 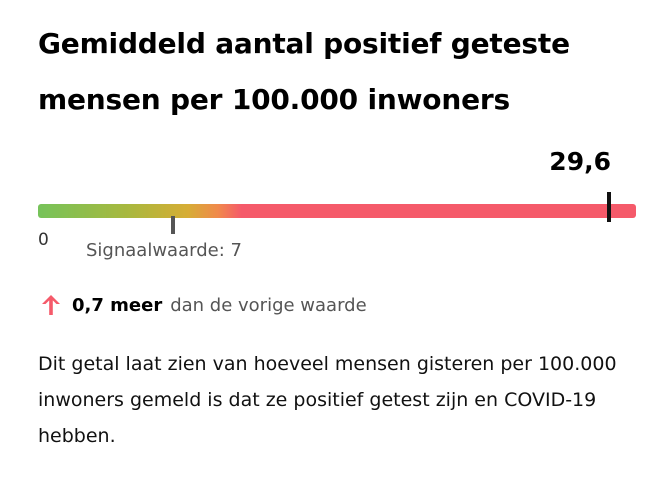 What do you see at coordinates (43, 240) in the screenshot?
I see `gauge-zero-label: 0` at bounding box center [43, 240].